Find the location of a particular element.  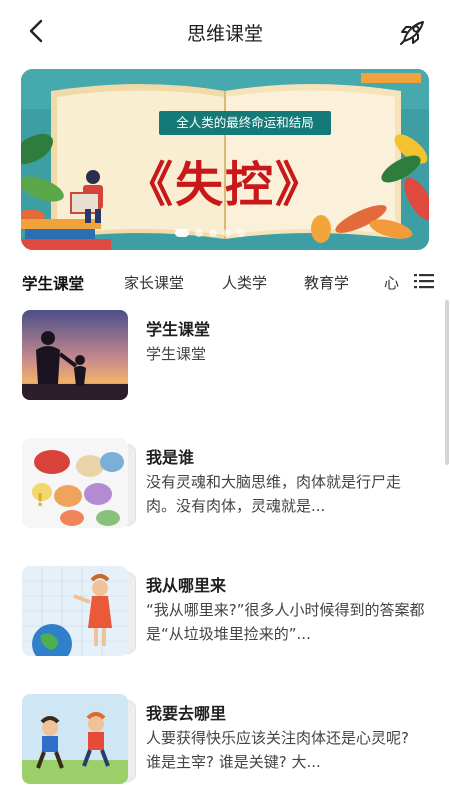

top-bar: 思维课堂 is located at coordinates (225, 31).